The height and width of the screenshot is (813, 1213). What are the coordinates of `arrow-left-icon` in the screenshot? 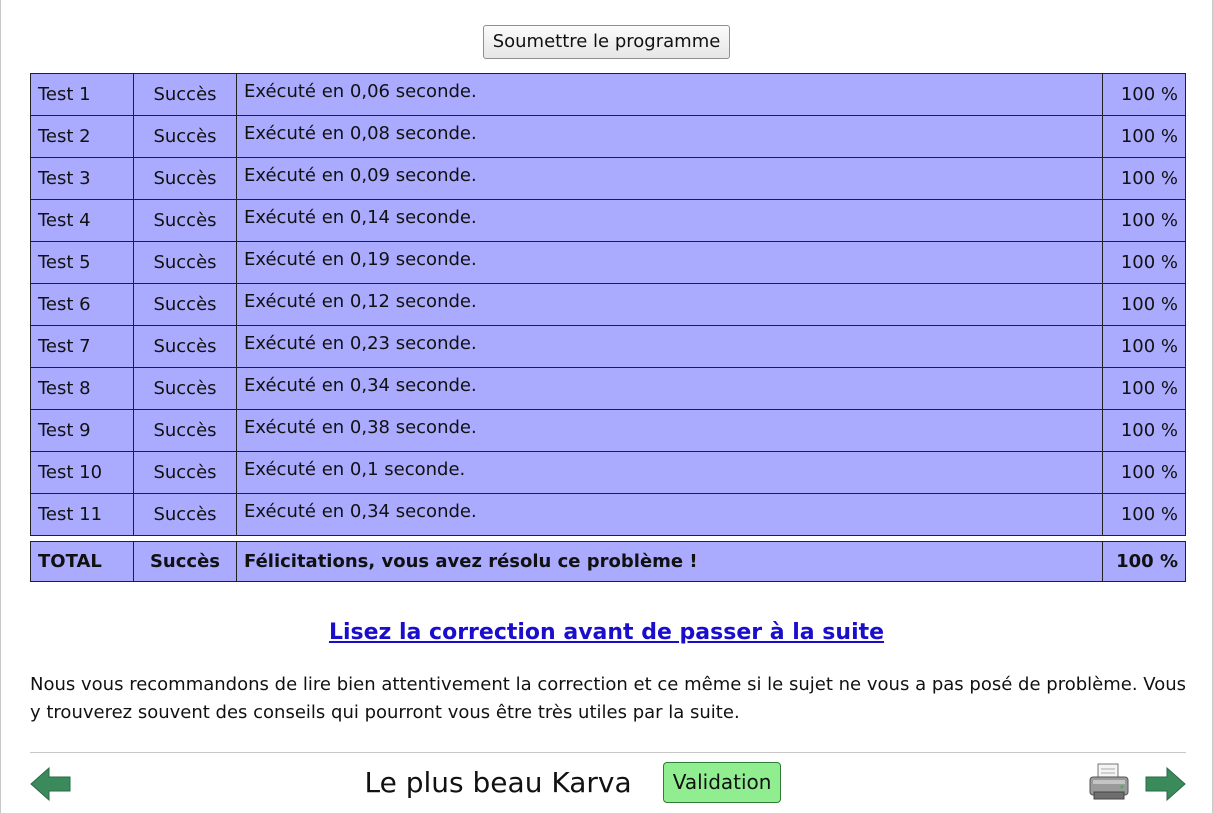 It's located at (51, 784).